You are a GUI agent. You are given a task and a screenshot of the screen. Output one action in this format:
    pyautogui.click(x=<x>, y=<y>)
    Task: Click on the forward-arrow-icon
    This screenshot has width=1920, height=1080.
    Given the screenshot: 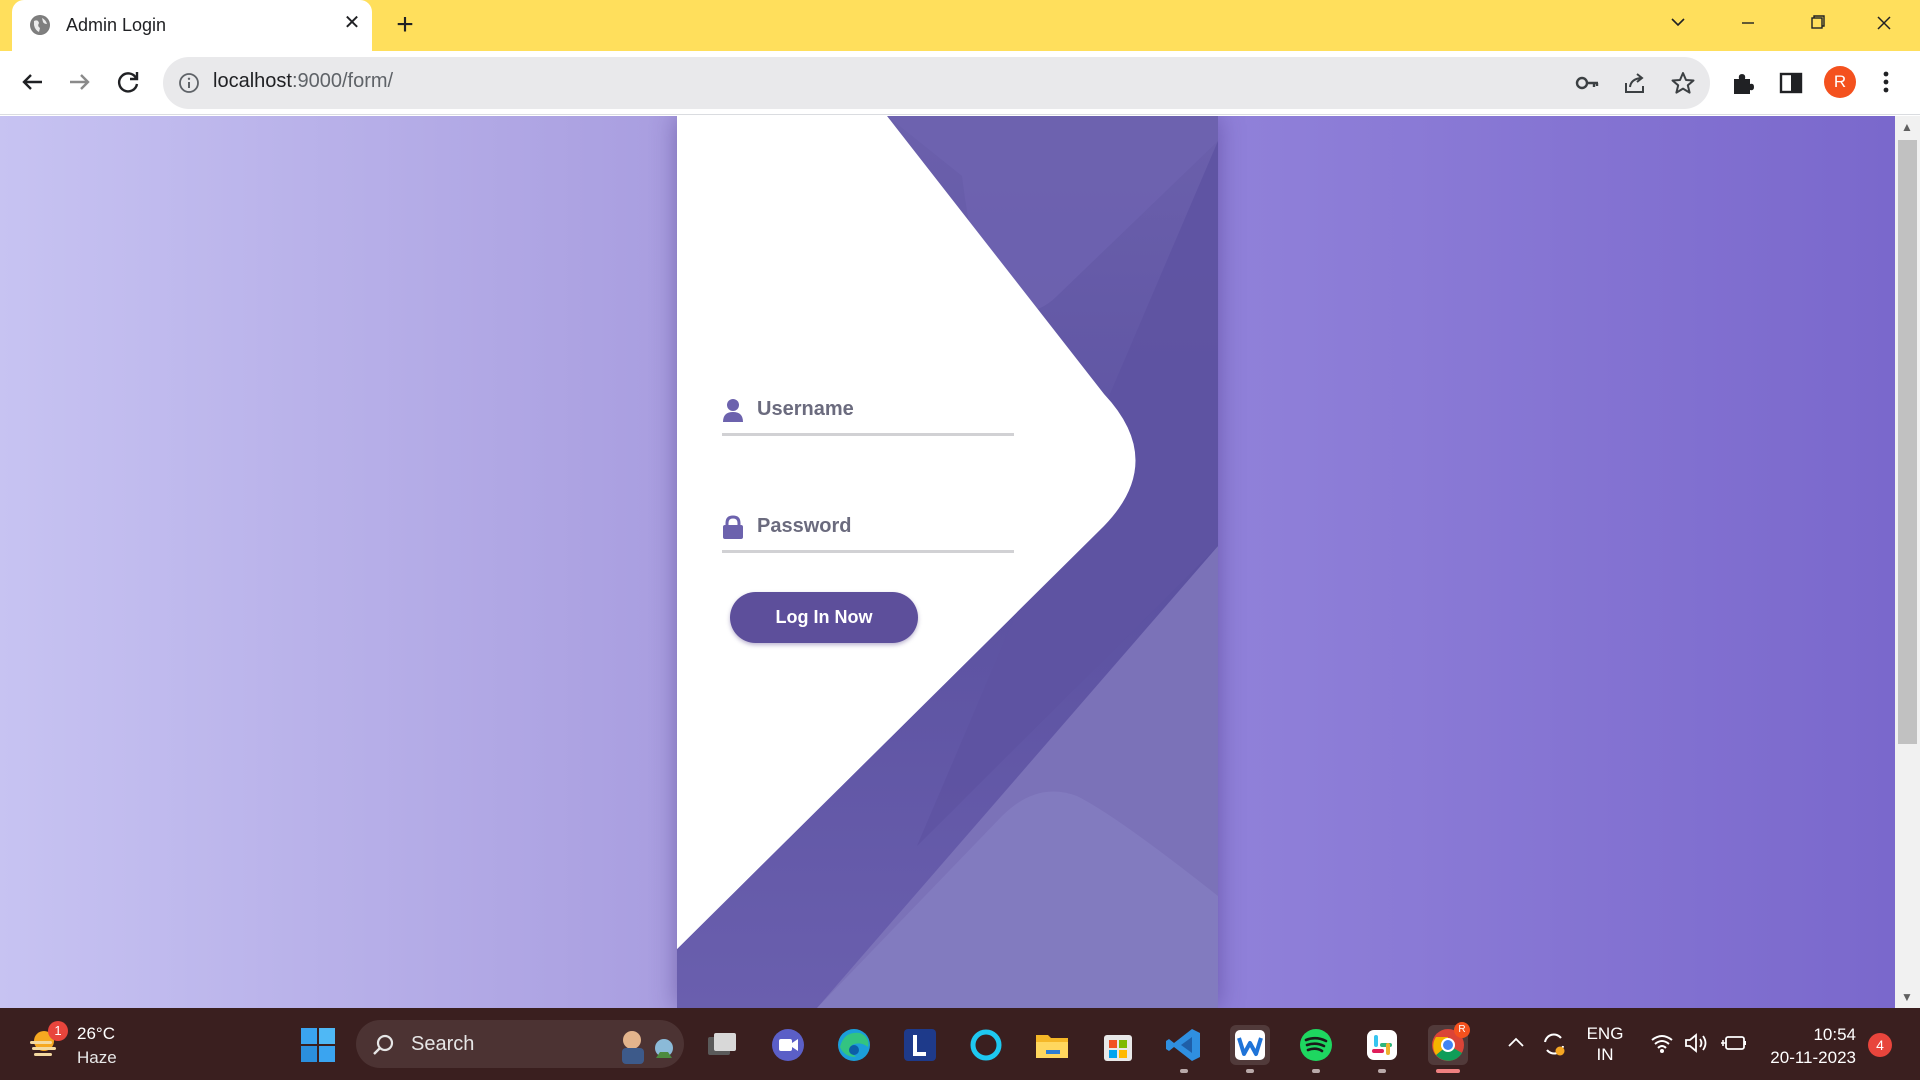 What is the action you would take?
    pyautogui.click(x=80, y=82)
    